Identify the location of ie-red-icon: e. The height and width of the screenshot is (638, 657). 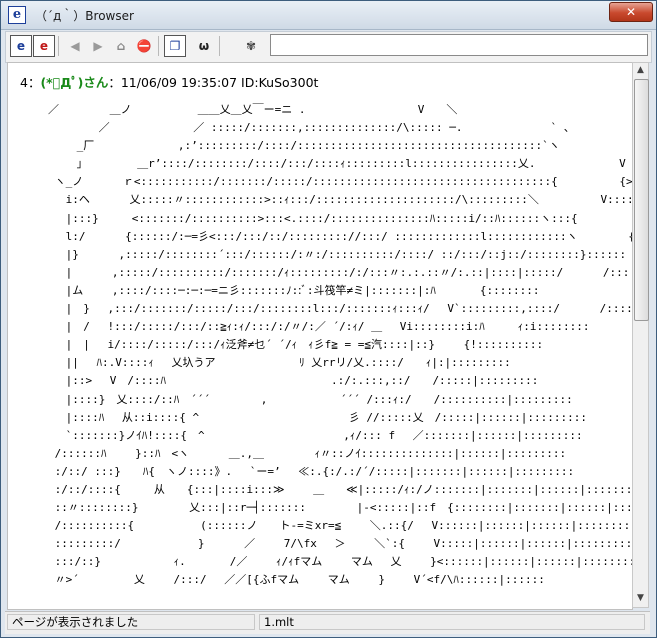
(44, 46).